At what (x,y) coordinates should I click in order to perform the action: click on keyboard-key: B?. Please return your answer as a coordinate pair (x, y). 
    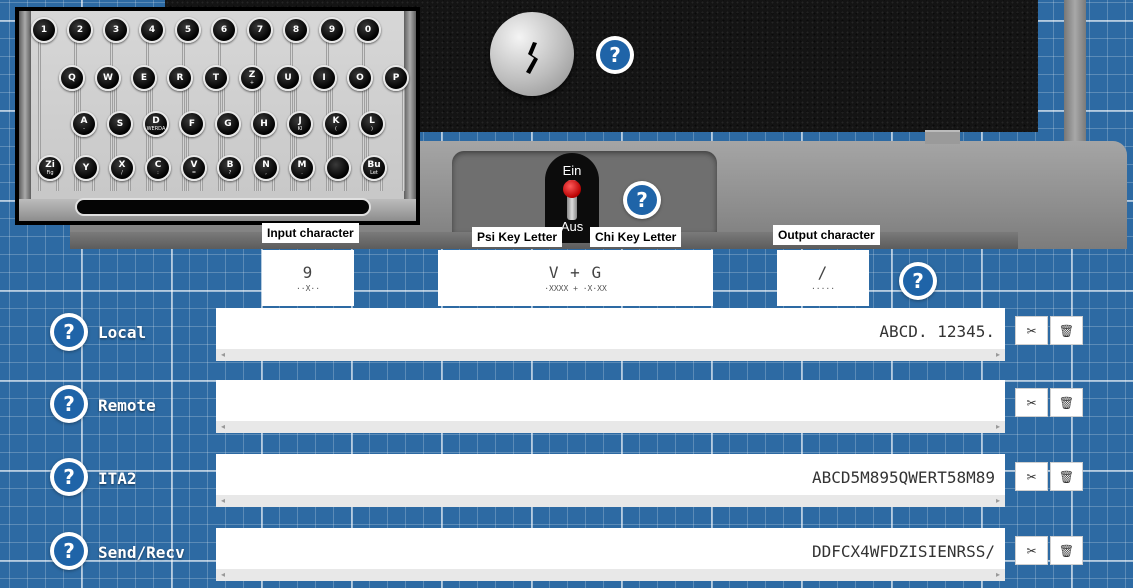
    Looking at the image, I should click on (230, 168).